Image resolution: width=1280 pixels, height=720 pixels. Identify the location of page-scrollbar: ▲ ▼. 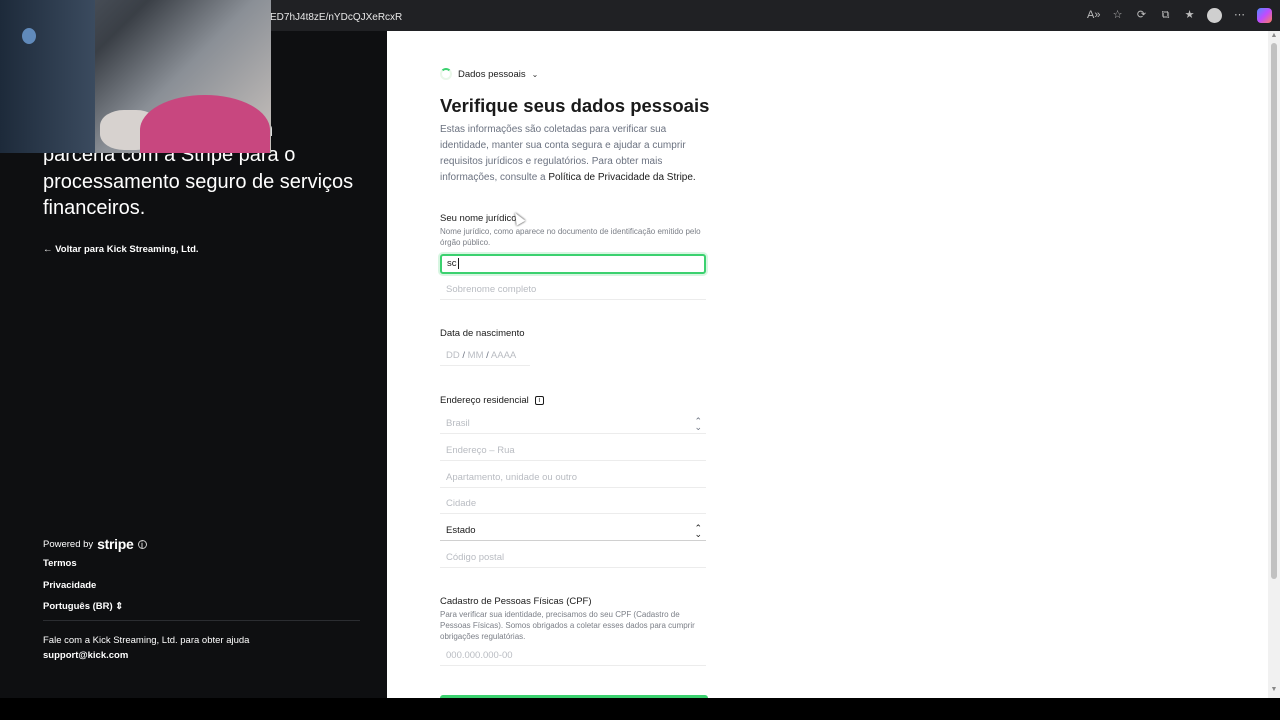
(1274, 364).